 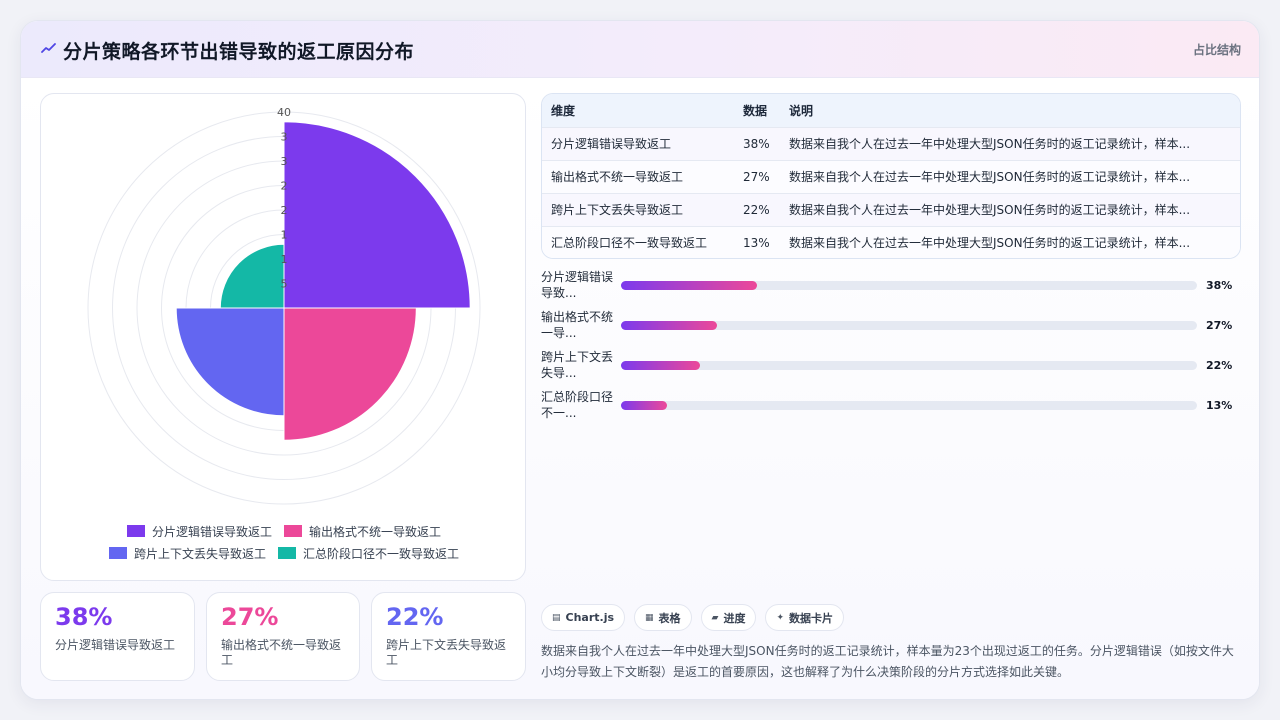 I want to click on legend-item: 输出格式不统一导致返工, so click(x=362, y=531).